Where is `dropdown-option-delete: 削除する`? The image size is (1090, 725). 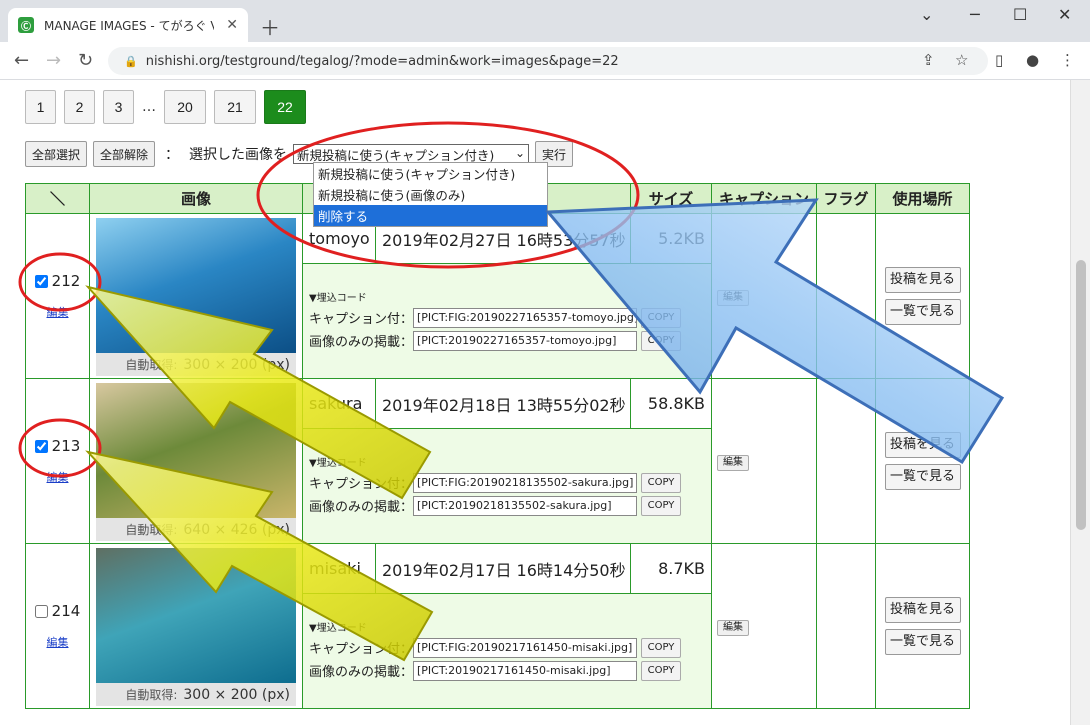
dropdown-option-delete: 削除する is located at coordinates (430, 215).